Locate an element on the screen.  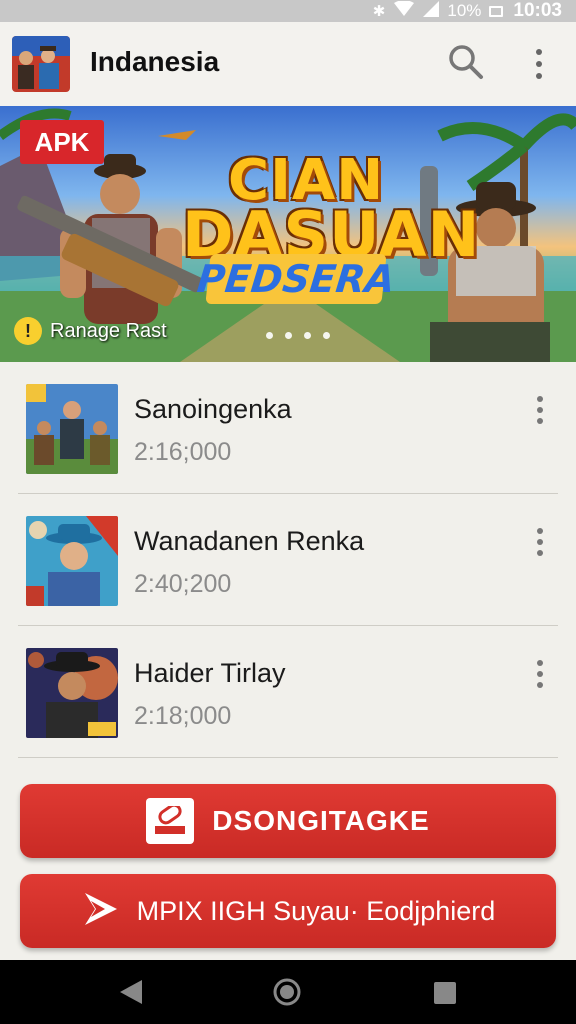
item-subtitle: 2:18;000 is located at coordinates (183, 716).